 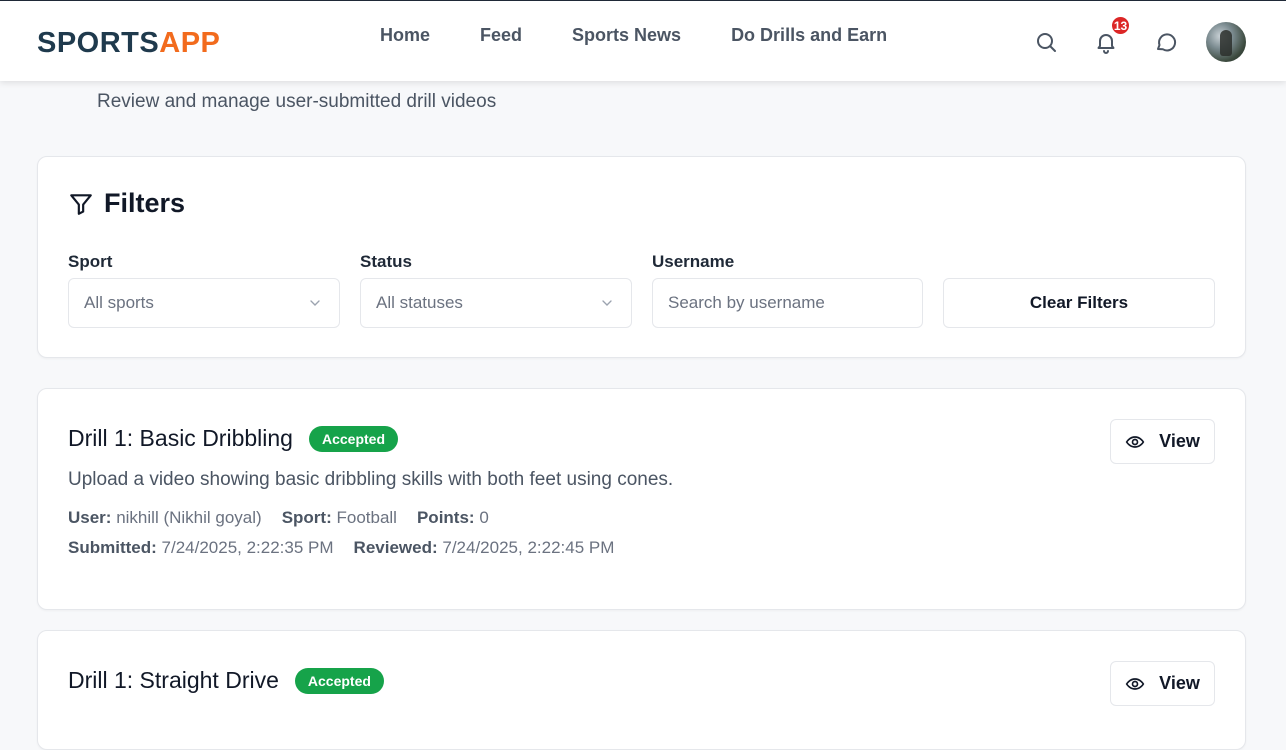 I want to click on filter-icon, so click(x=81, y=204).